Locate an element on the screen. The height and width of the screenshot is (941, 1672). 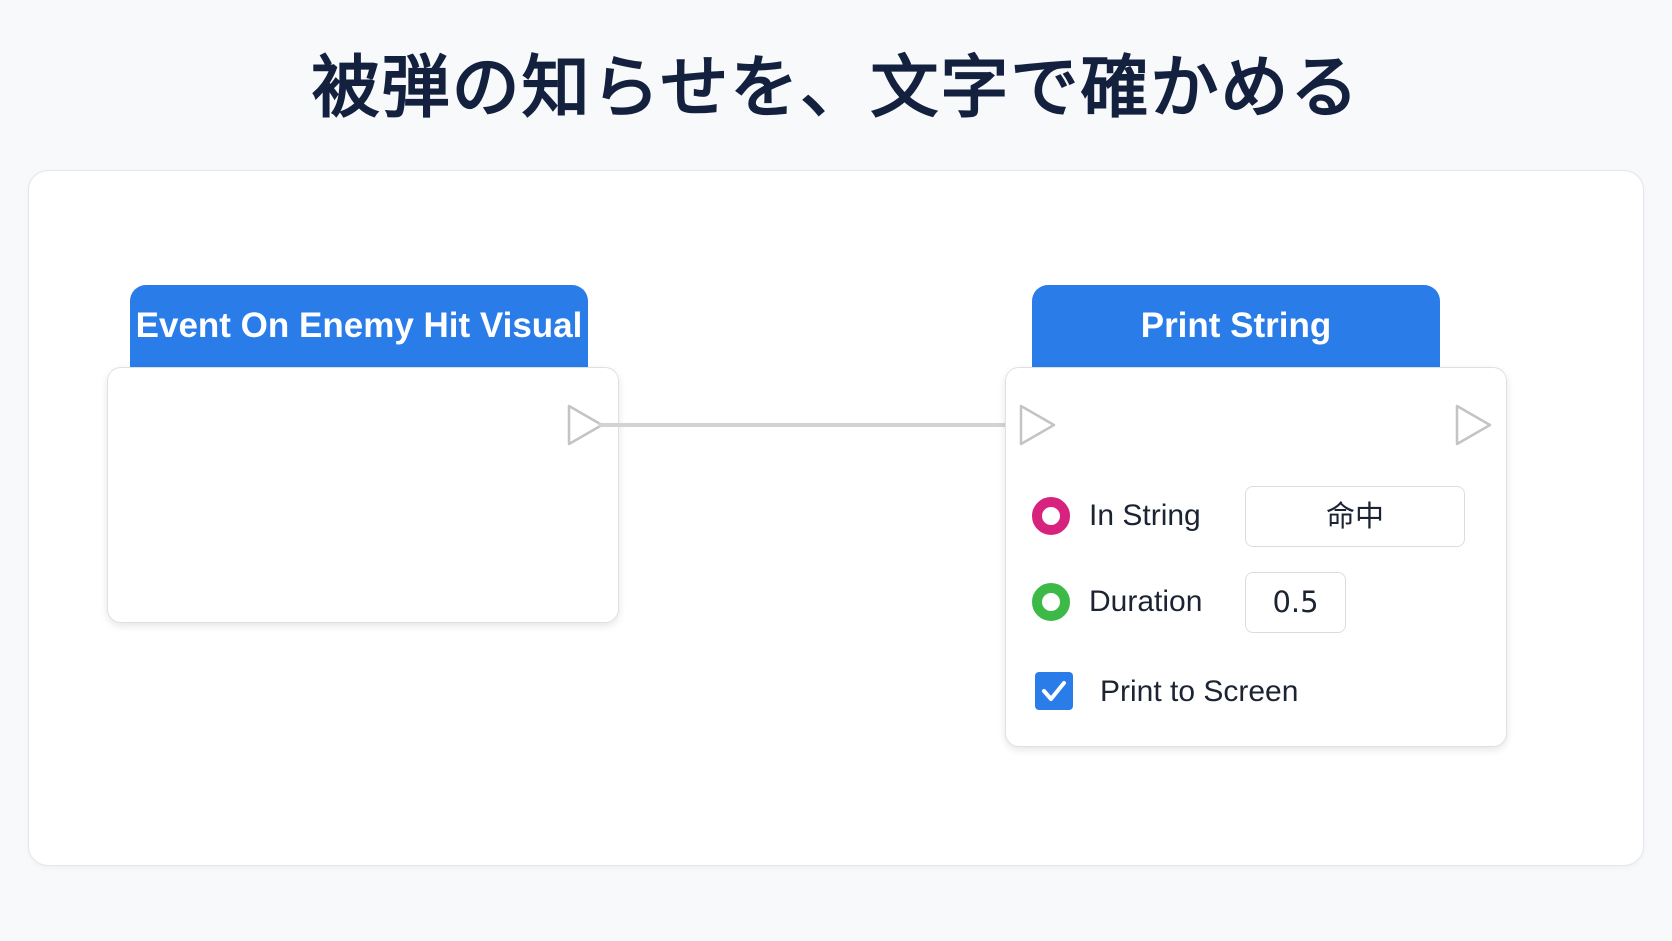
exec-wire is located at coordinates (809, 425).